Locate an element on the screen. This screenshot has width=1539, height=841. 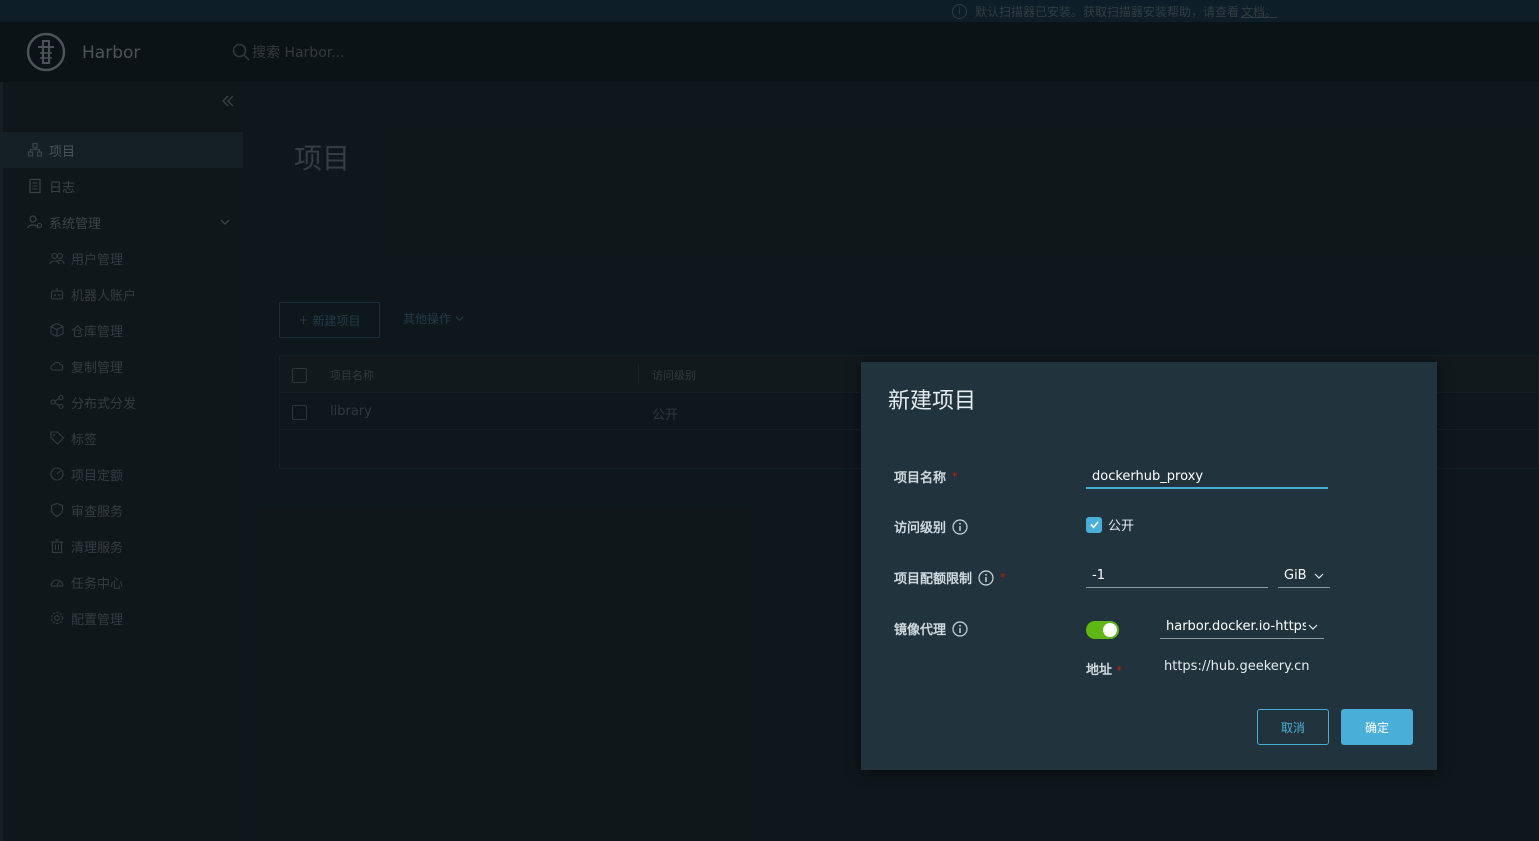
access-level-label: 访问级别 is located at coordinates (931, 526).